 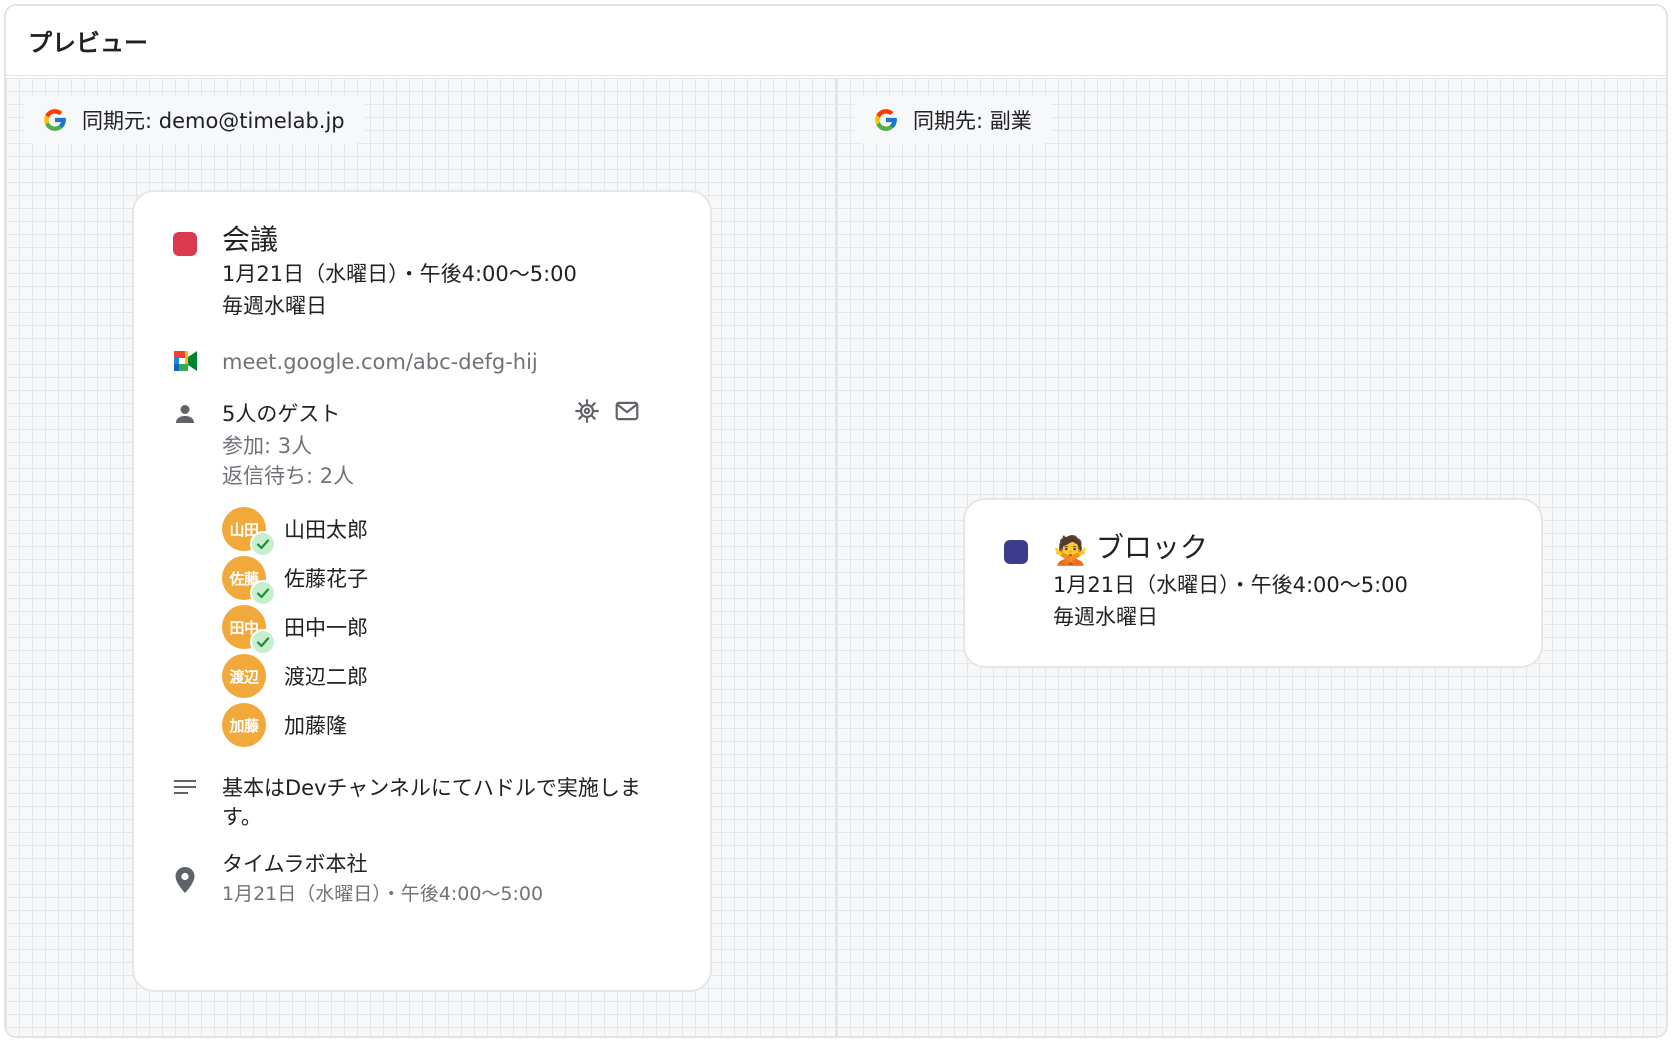 What do you see at coordinates (383, 894) in the screenshot?
I see `location-datetime: 1月21日（水曜日）・午後4:00〜5:00` at bounding box center [383, 894].